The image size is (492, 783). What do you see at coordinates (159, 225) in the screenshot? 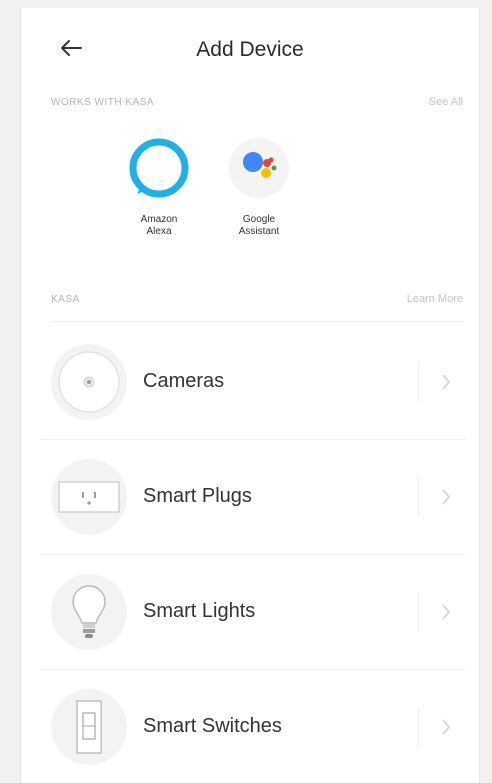
I see `partner-name: Amazon Alexa` at bounding box center [159, 225].